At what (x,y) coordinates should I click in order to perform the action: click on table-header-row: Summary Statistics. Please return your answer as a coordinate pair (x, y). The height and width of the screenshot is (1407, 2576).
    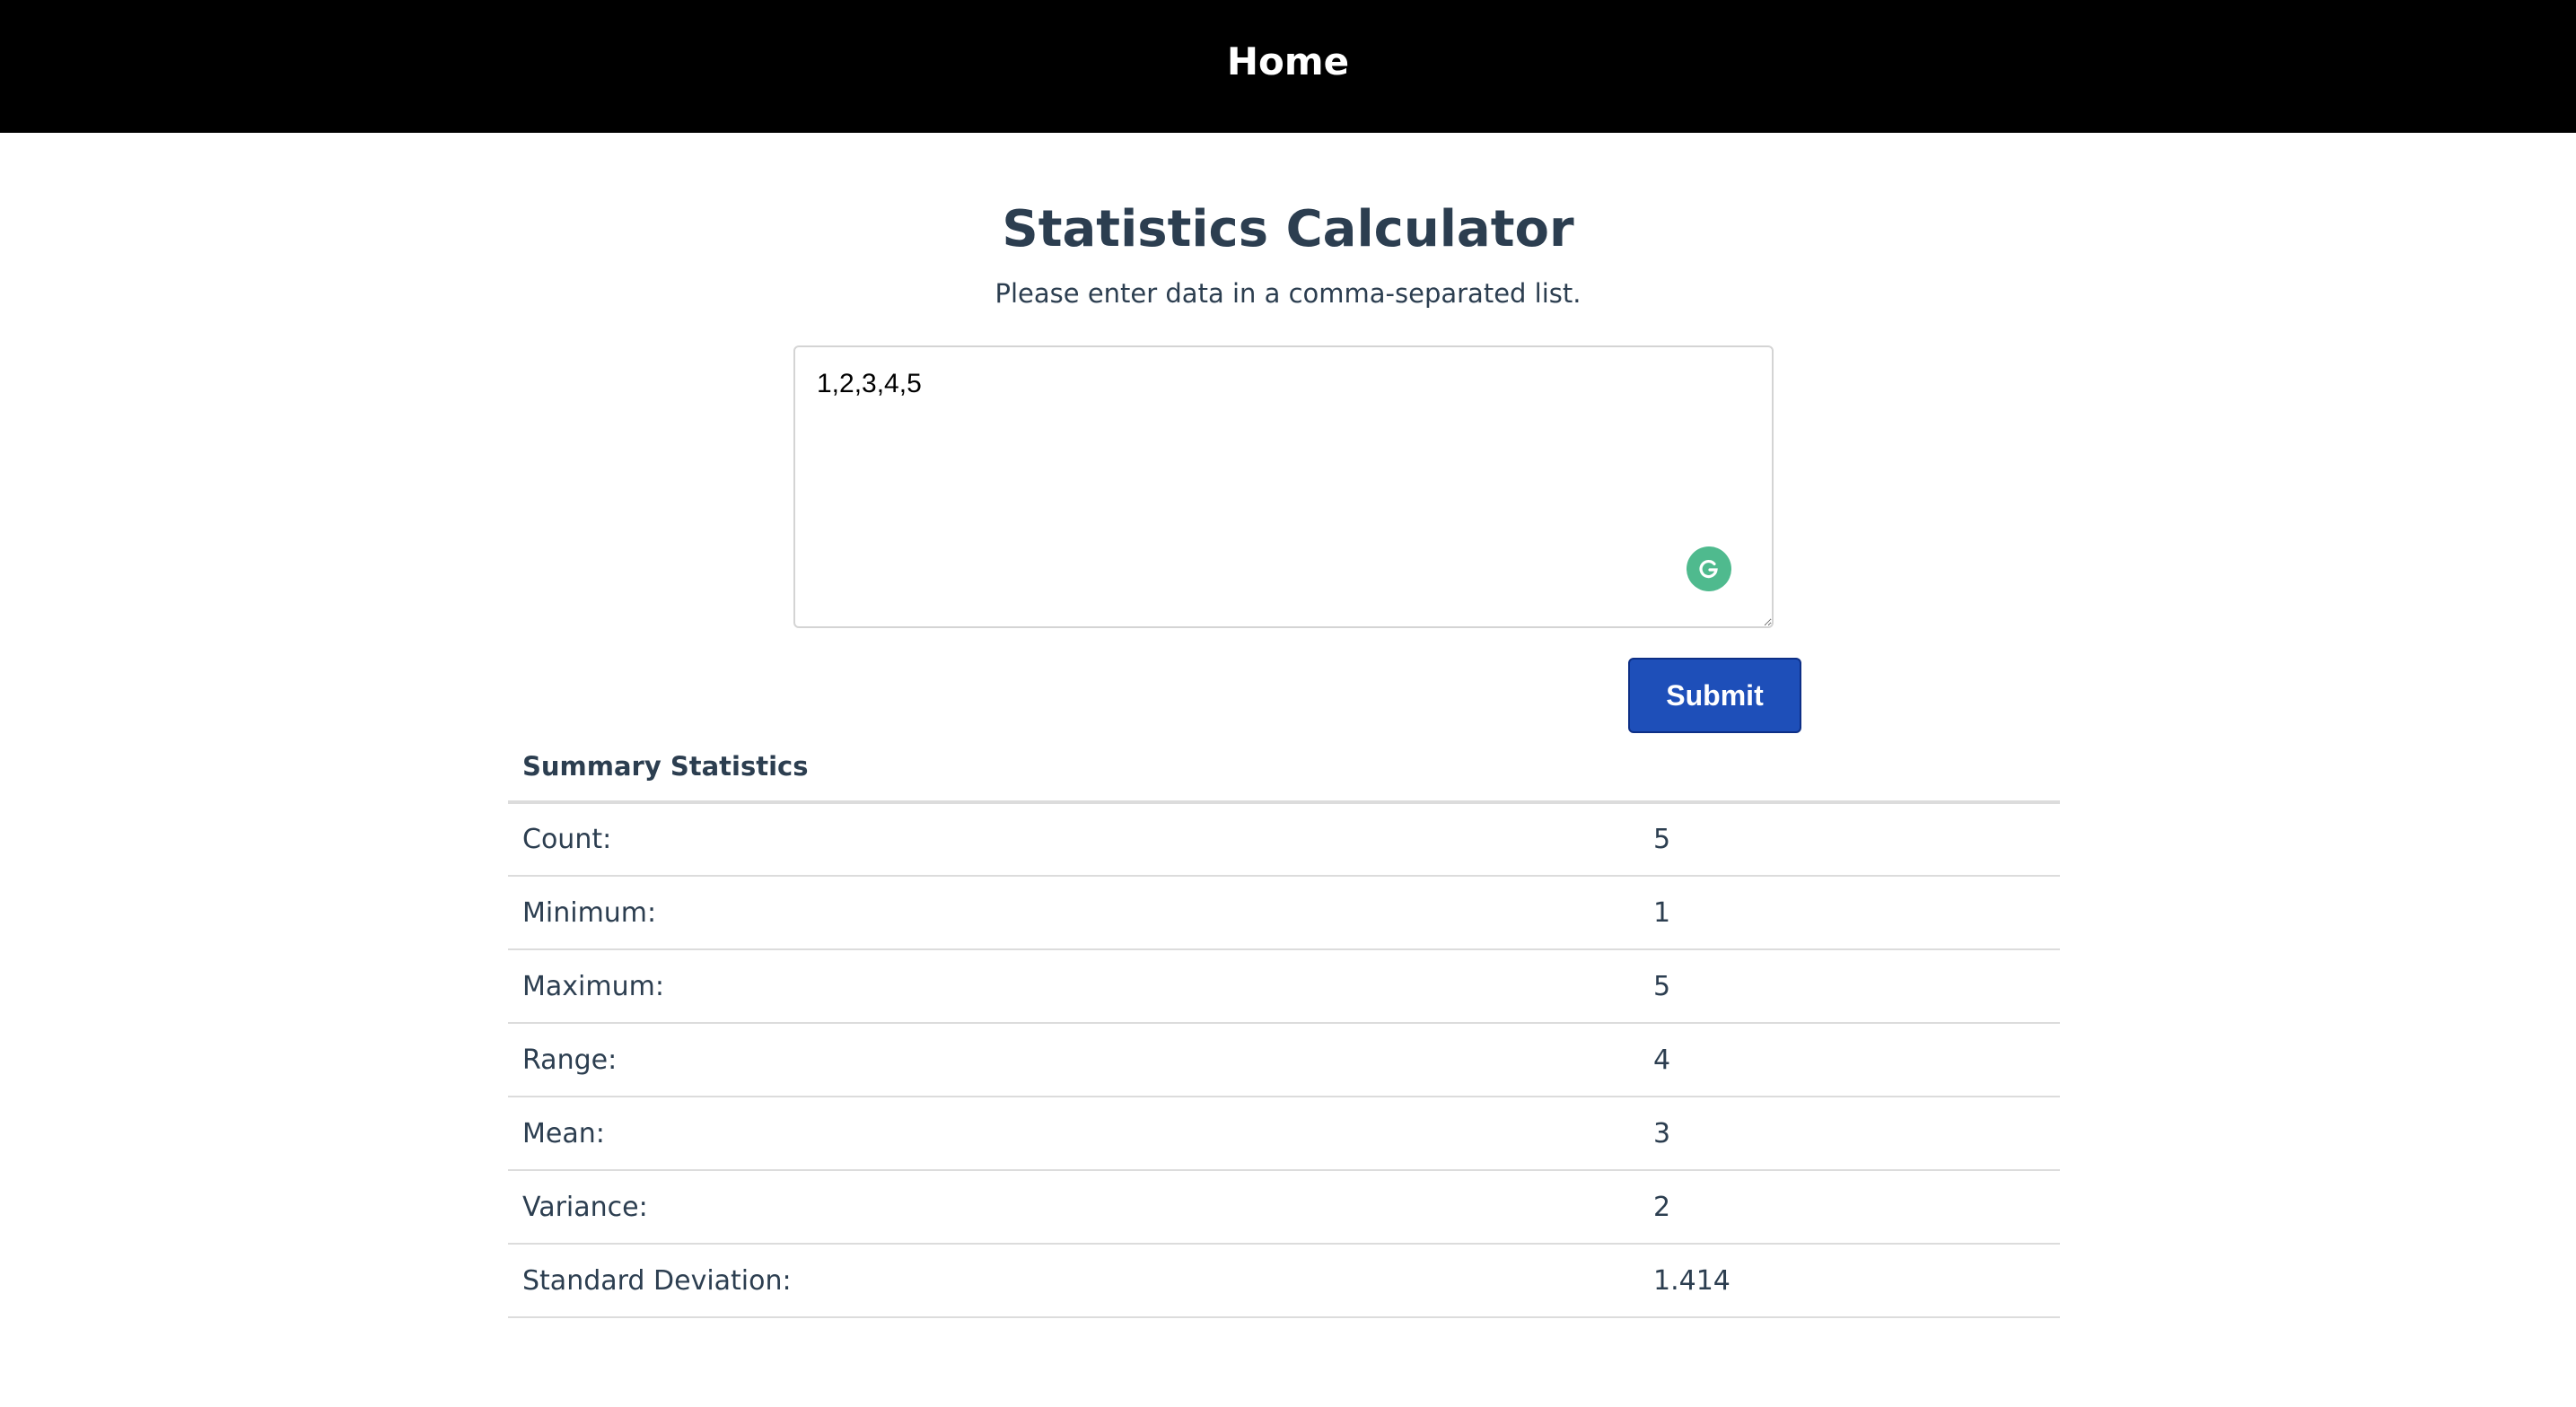
    Looking at the image, I should click on (1284, 767).